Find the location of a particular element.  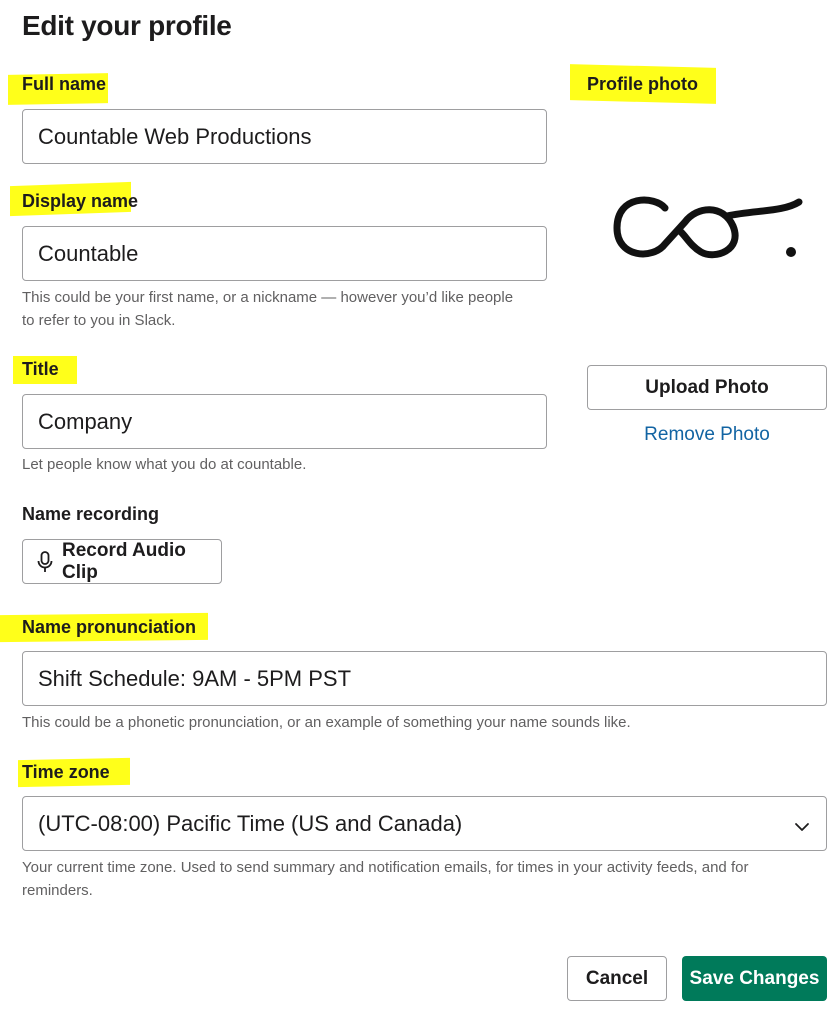

full-name-label: Full name is located at coordinates (64, 84).